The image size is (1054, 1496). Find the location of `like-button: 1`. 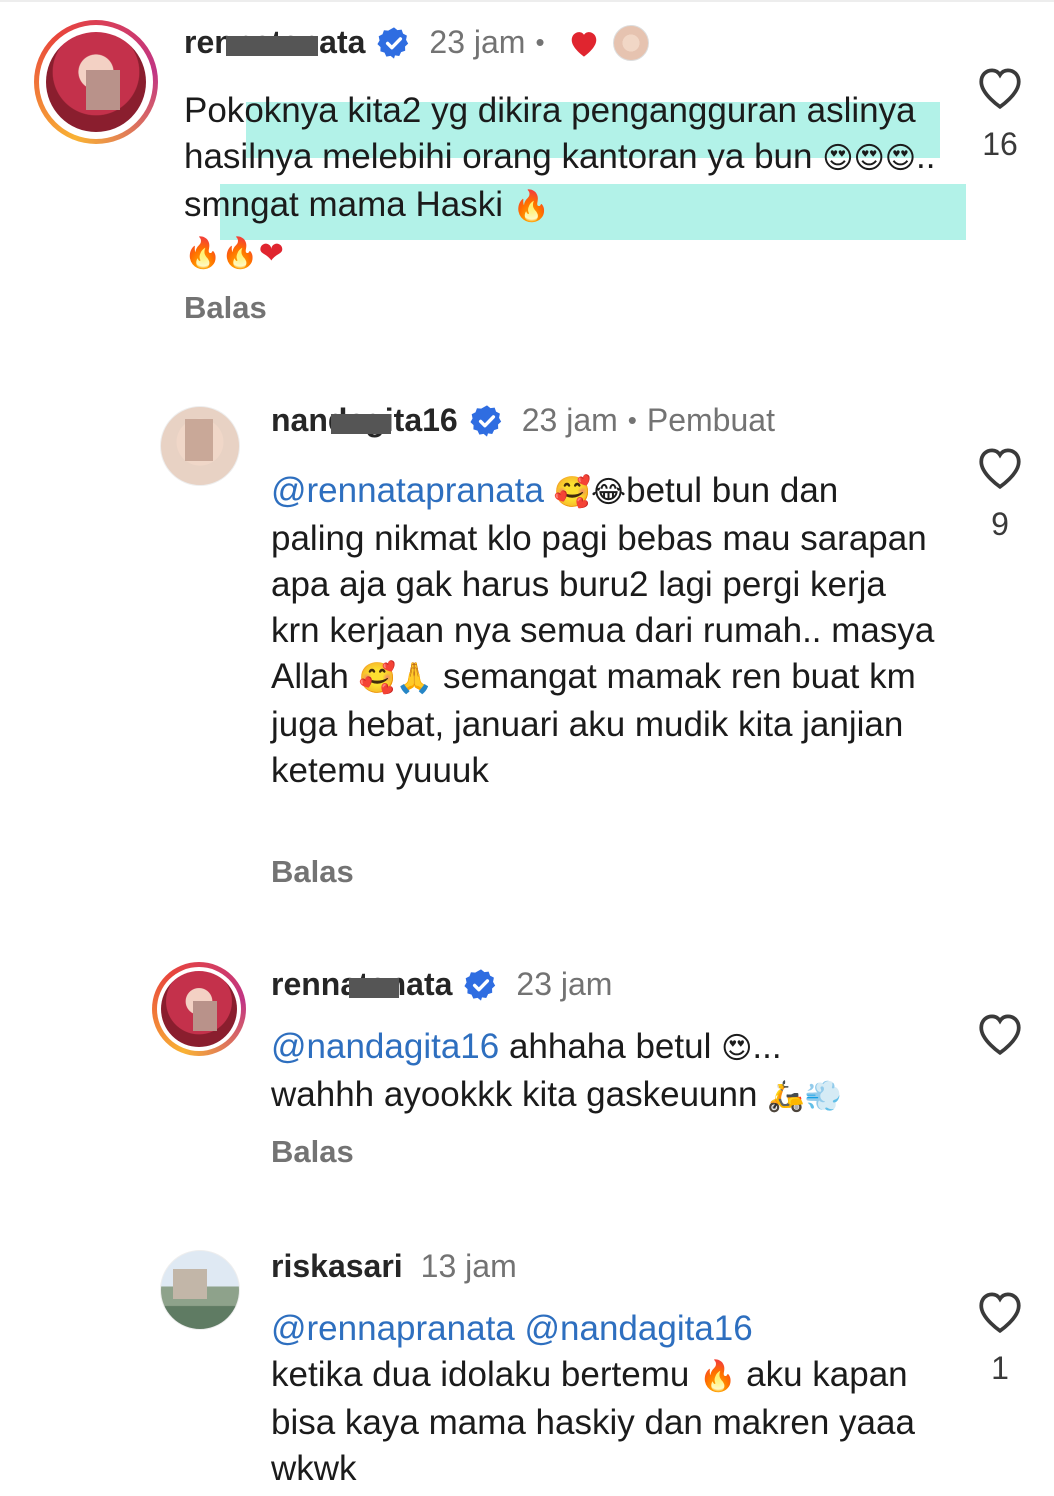

like-button: 1 is located at coordinates (1000, 1337).